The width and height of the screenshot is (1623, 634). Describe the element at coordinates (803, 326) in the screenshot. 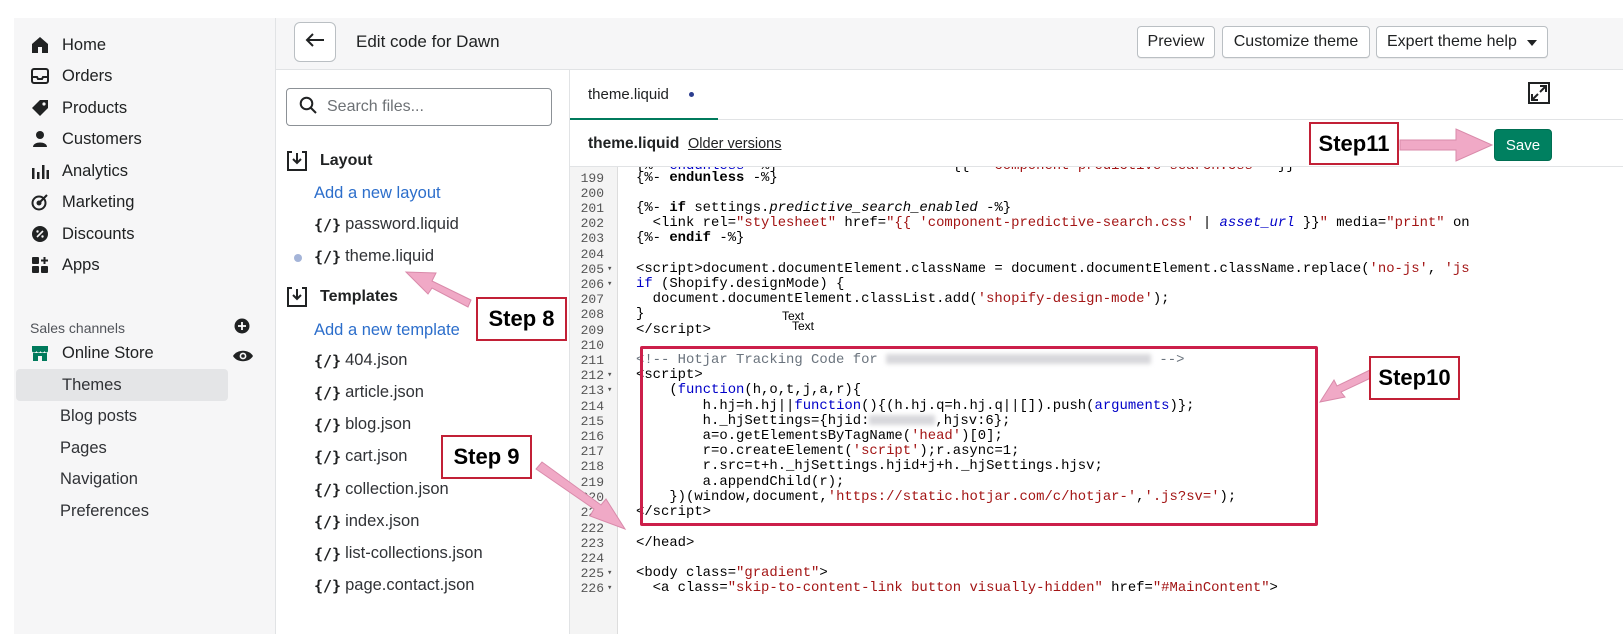

I see `stray-text-b: Text` at that location.